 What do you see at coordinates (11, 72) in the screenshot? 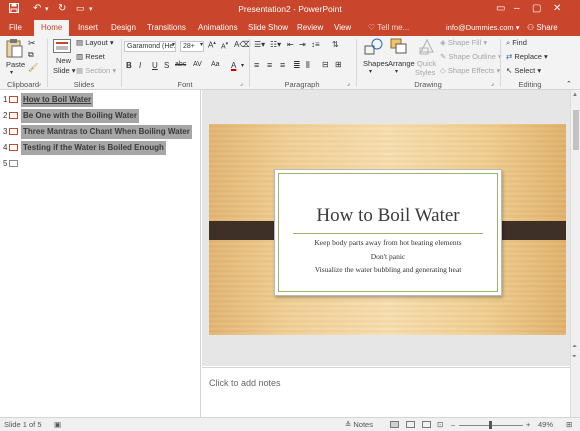
I see `paste-dropdown-icon: ▾` at bounding box center [11, 72].